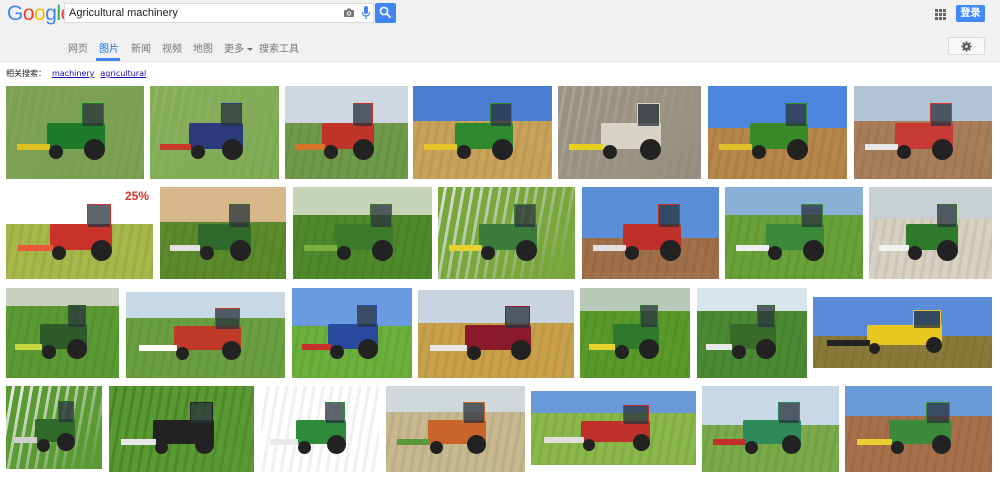  I want to click on related-link-machinery: machinery, so click(73, 73).